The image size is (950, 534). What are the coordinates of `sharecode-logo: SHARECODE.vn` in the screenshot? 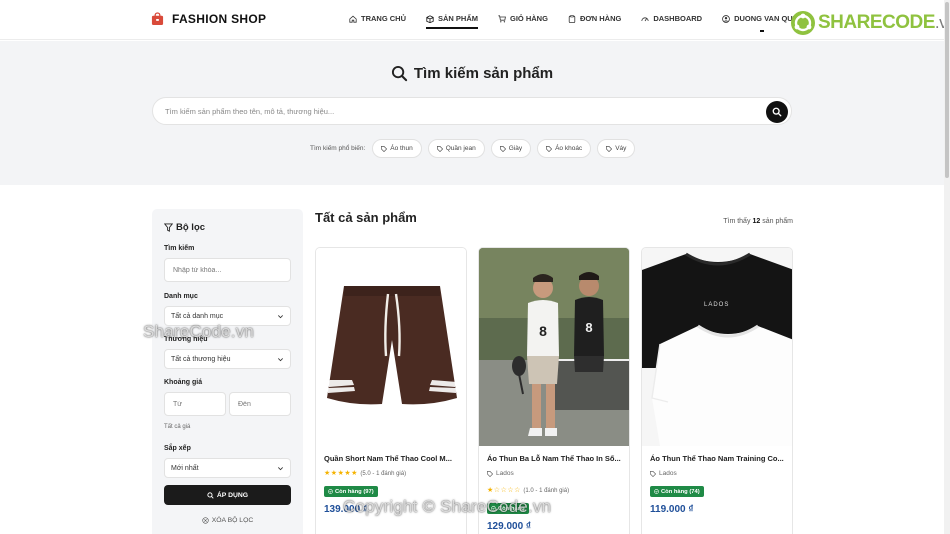 It's located at (870, 23).